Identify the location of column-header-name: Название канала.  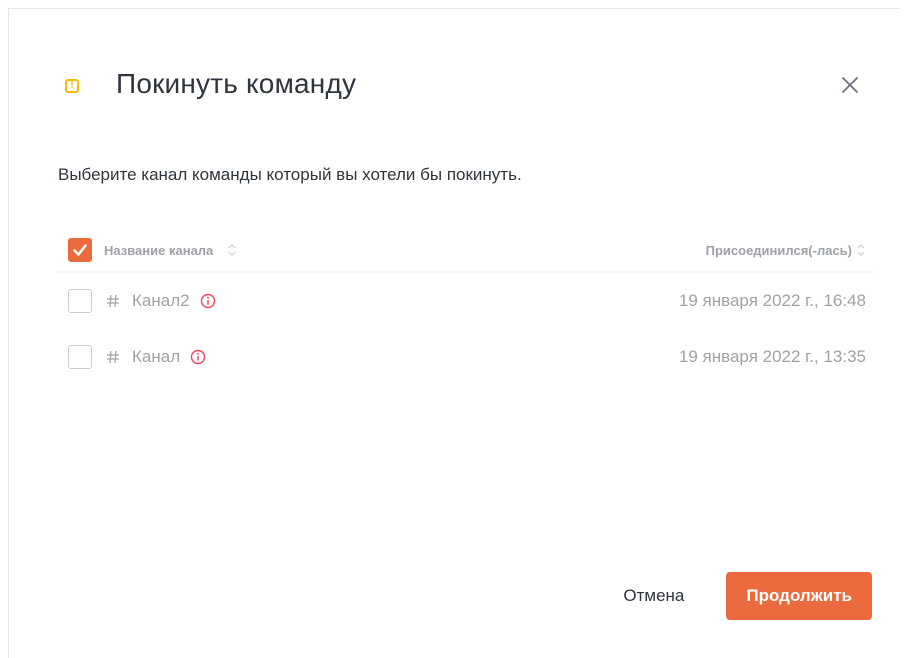
(170, 250).